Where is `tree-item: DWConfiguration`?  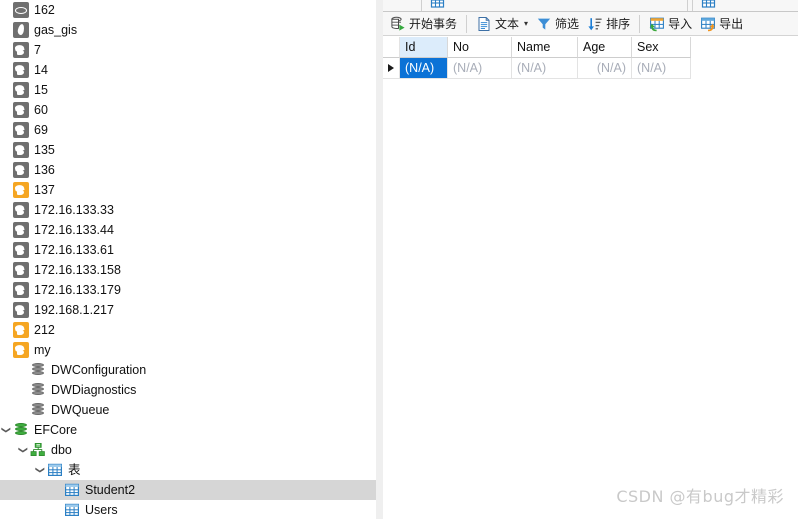 tree-item: DWConfiguration is located at coordinates (188, 370).